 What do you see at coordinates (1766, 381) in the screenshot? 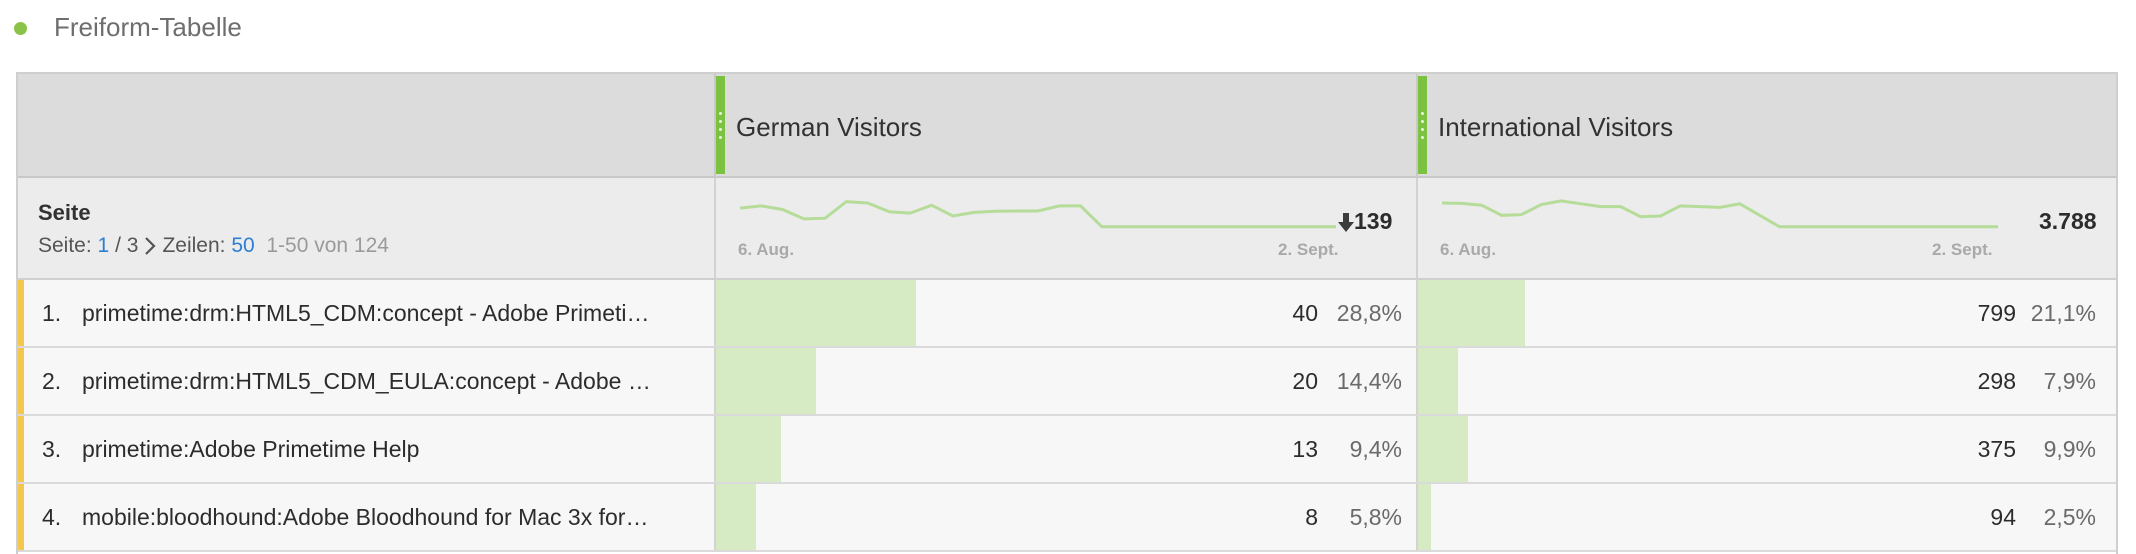
I see `cell-international-visitors: 298 7,9%` at bounding box center [1766, 381].